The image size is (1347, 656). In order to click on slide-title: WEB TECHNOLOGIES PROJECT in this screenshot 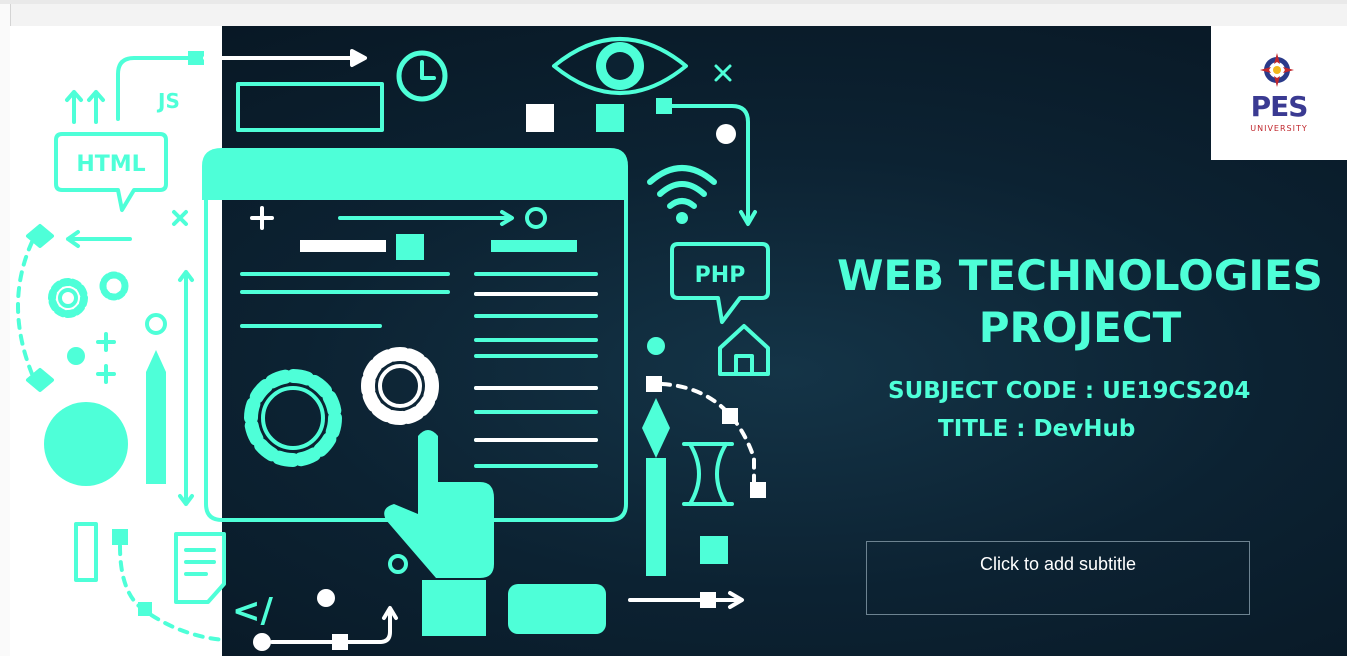, I will do `click(1080, 302)`.